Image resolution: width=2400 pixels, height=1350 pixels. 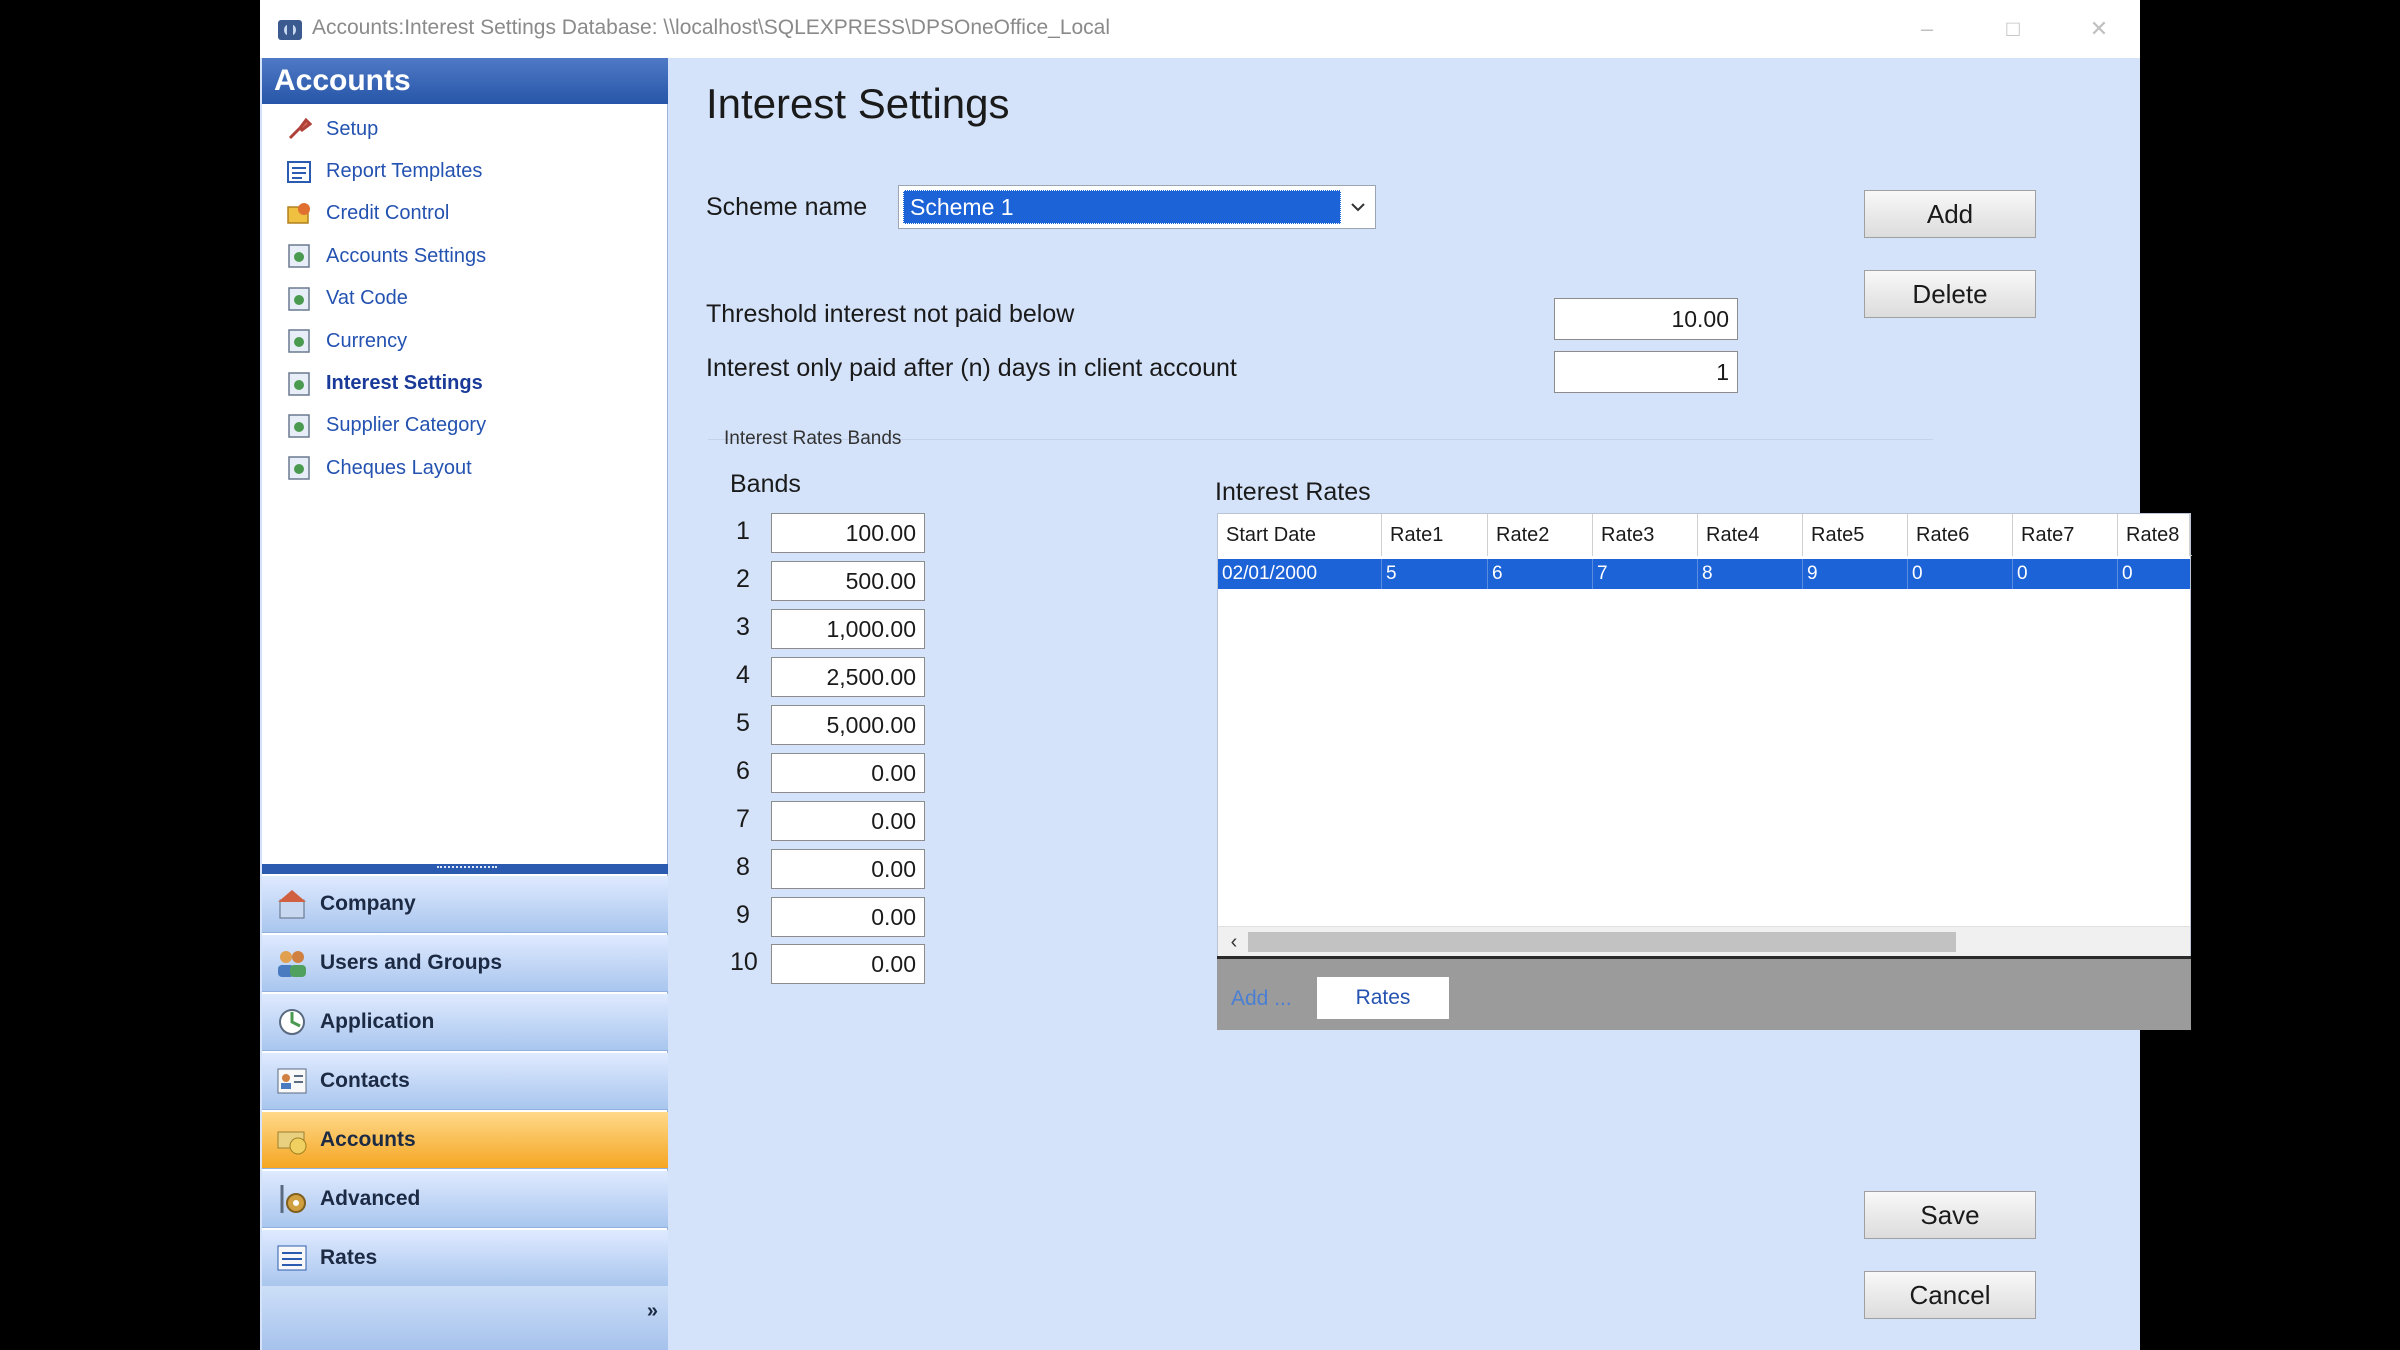 I want to click on minimize-button: –, so click(x=1927, y=29).